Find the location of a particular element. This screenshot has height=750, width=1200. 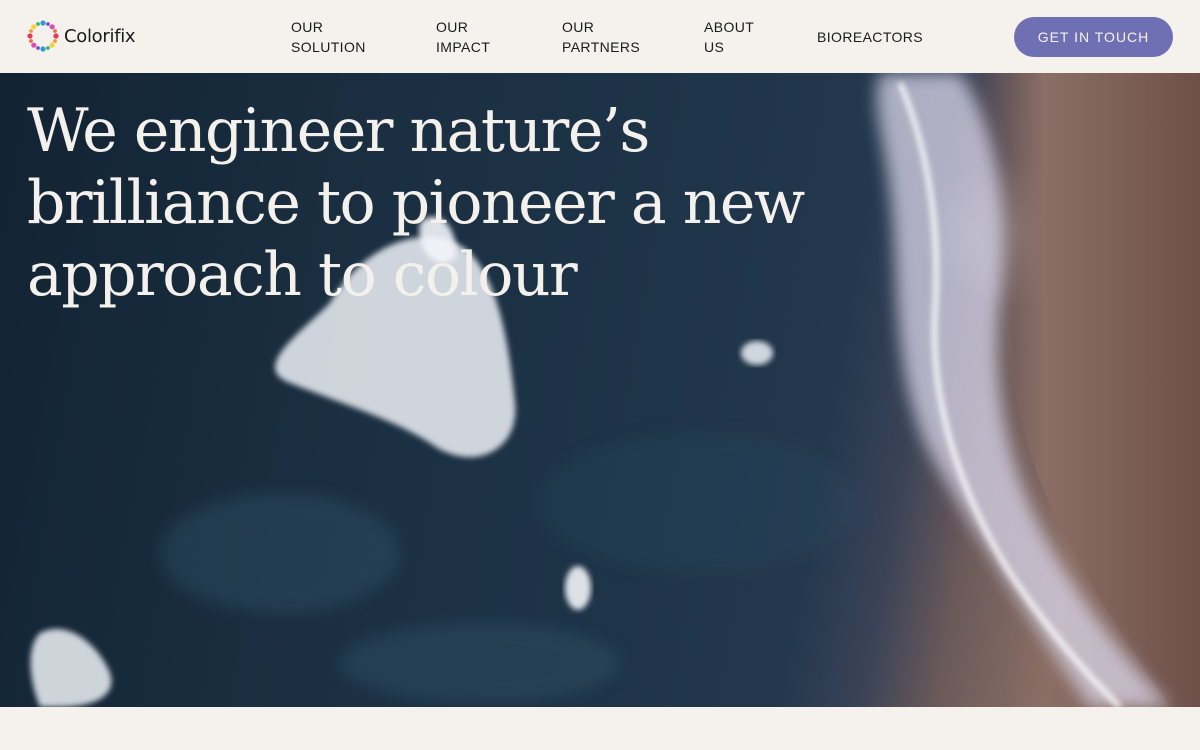

dotted-ring-logo-icon is located at coordinates (43, 36).